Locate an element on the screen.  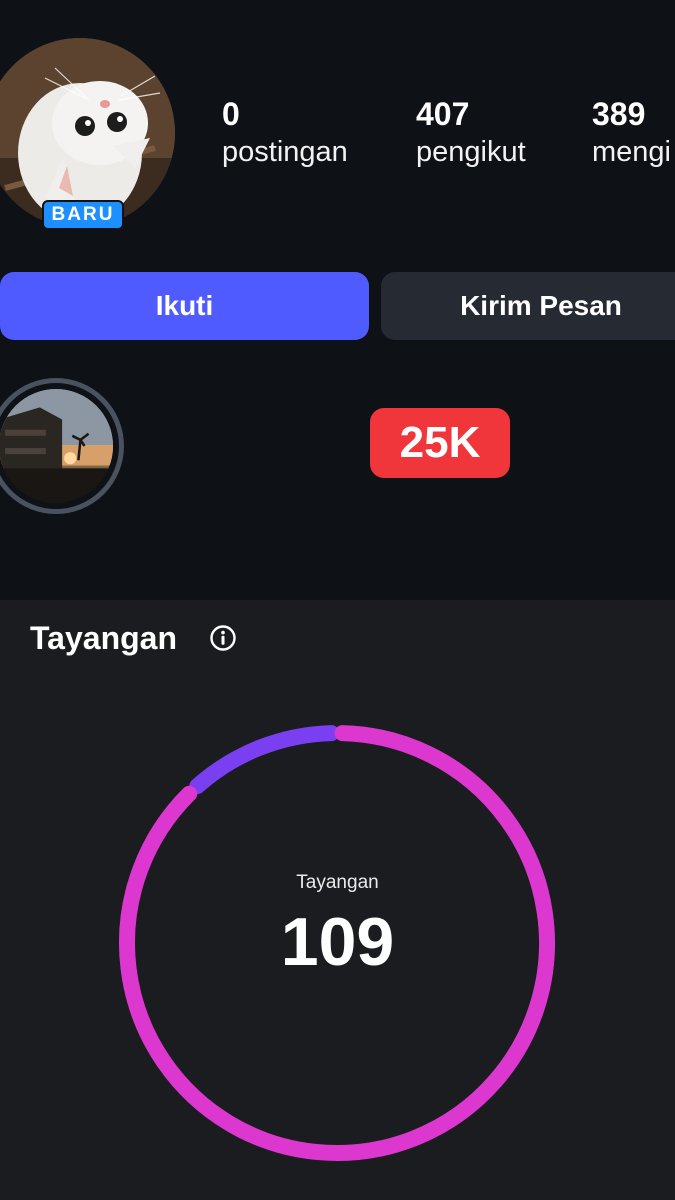
building-sunset-photo is located at coordinates (56, 446).